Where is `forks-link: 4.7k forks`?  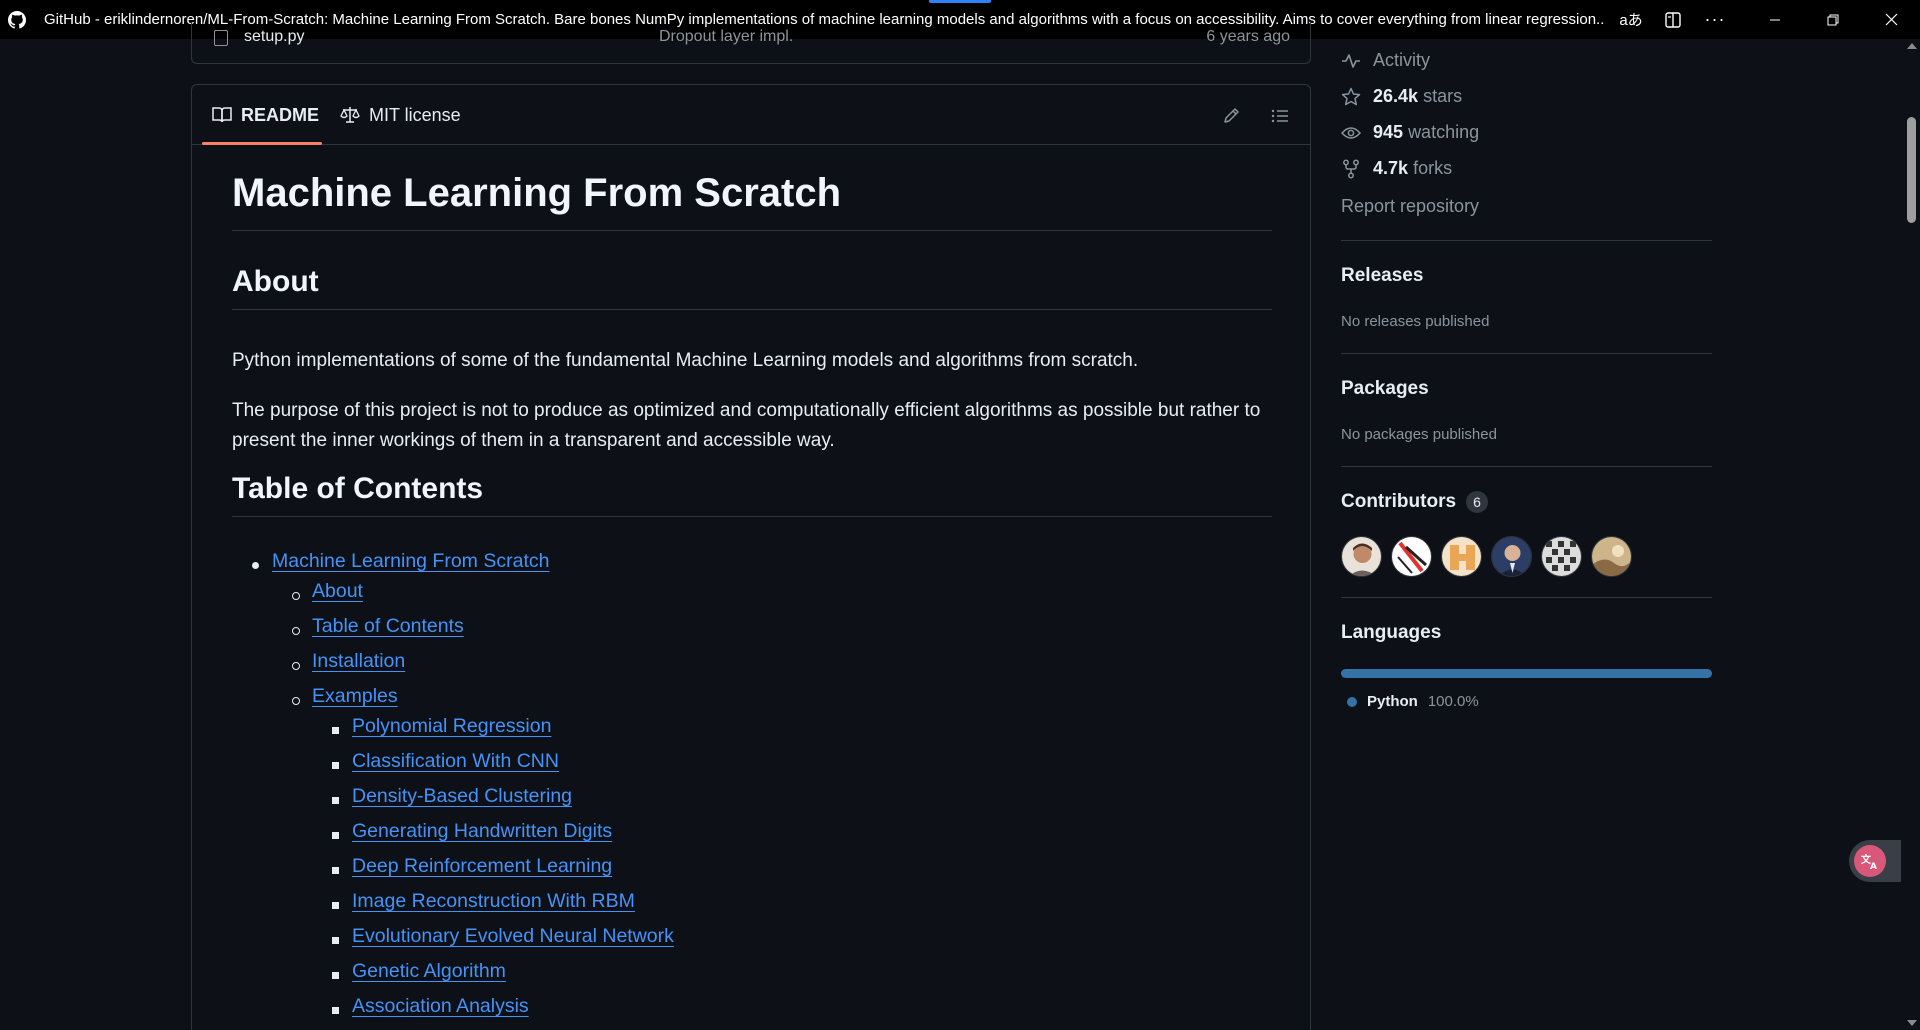
forks-link: 4.7k forks is located at coordinates (1396, 168).